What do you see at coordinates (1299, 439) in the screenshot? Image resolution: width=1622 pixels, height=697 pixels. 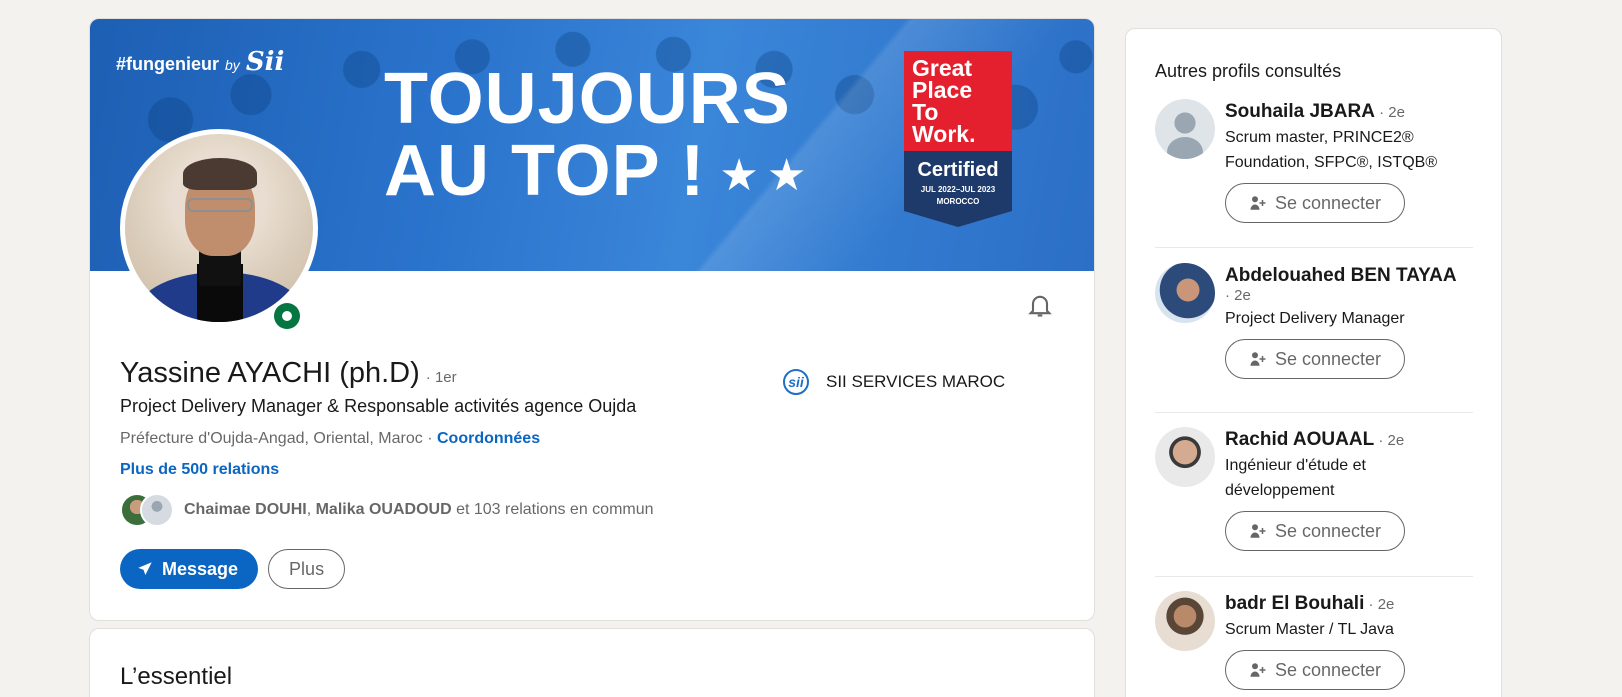 I see `person-name: Rachid AOUAAL` at bounding box center [1299, 439].